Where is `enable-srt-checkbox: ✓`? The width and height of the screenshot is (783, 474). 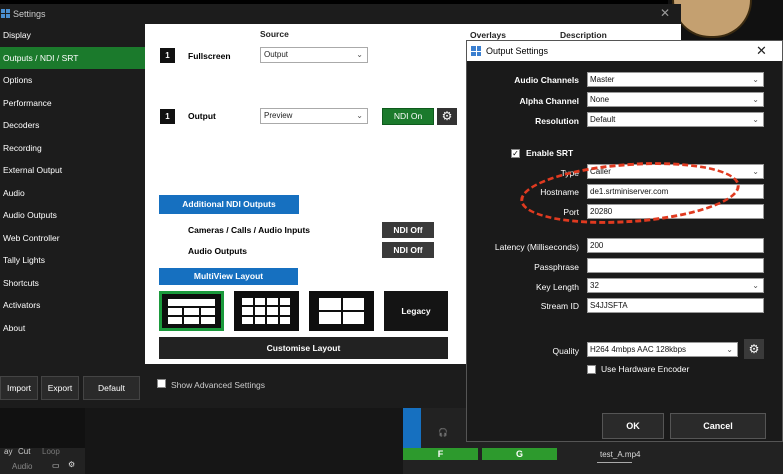
enable-srt-checkbox: ✓ is located at coordinates (515, 153).